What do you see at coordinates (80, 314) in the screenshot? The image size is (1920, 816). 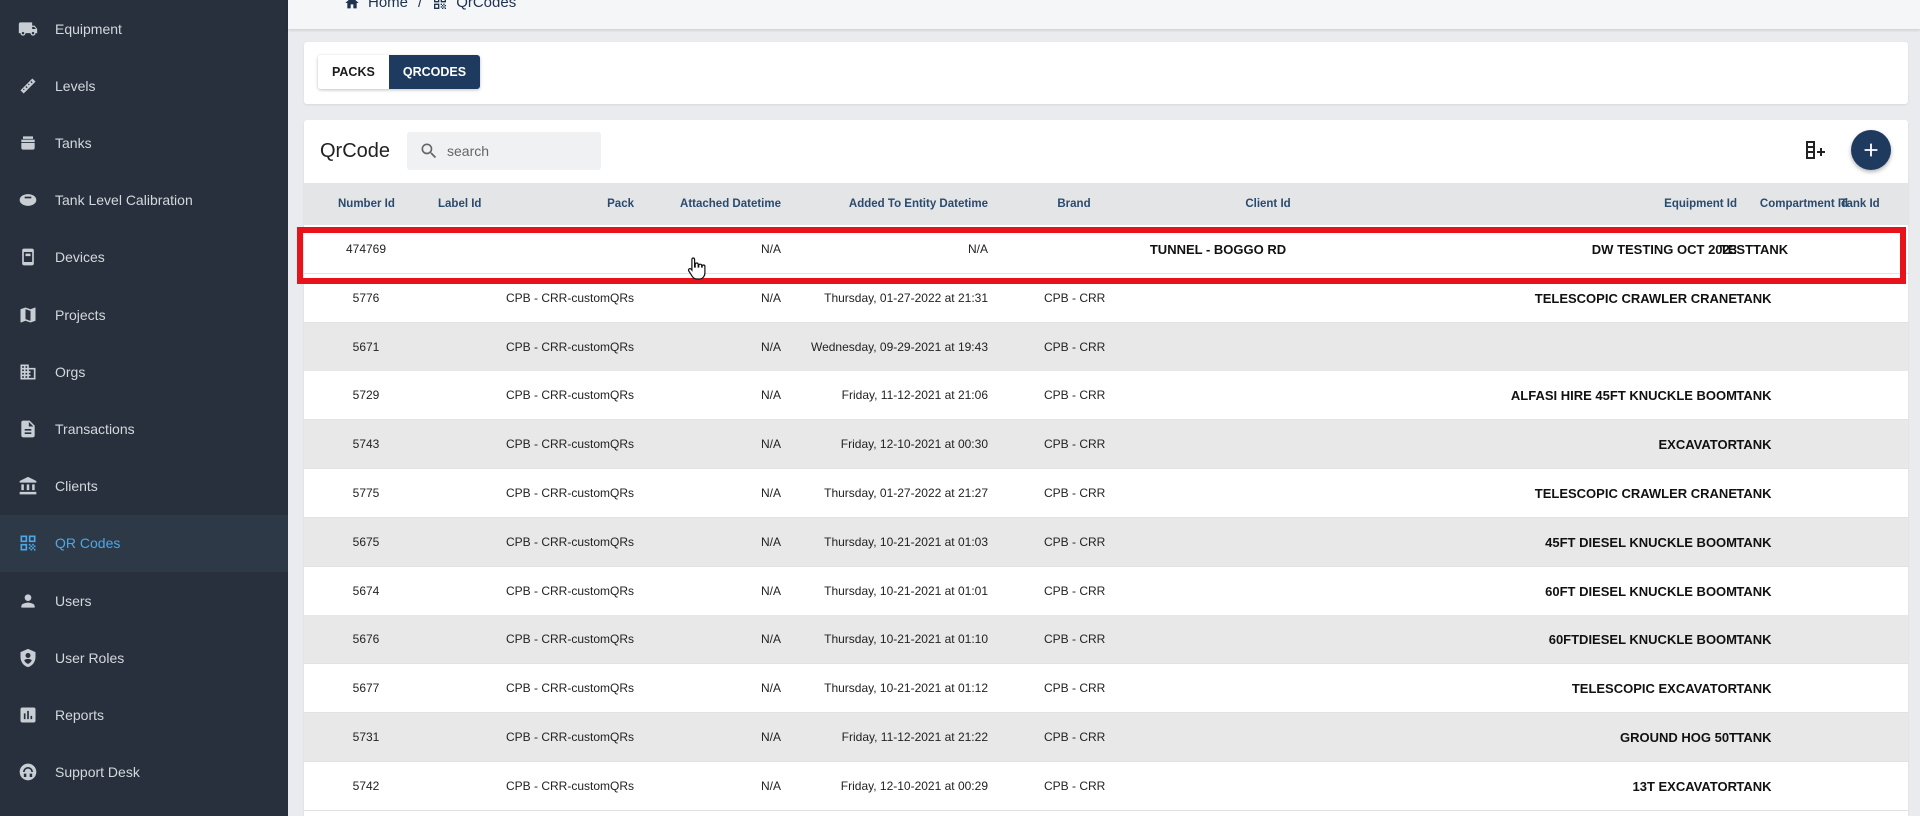 I see `sidebar-item-label: Projects` at bounding box center [80, 314].